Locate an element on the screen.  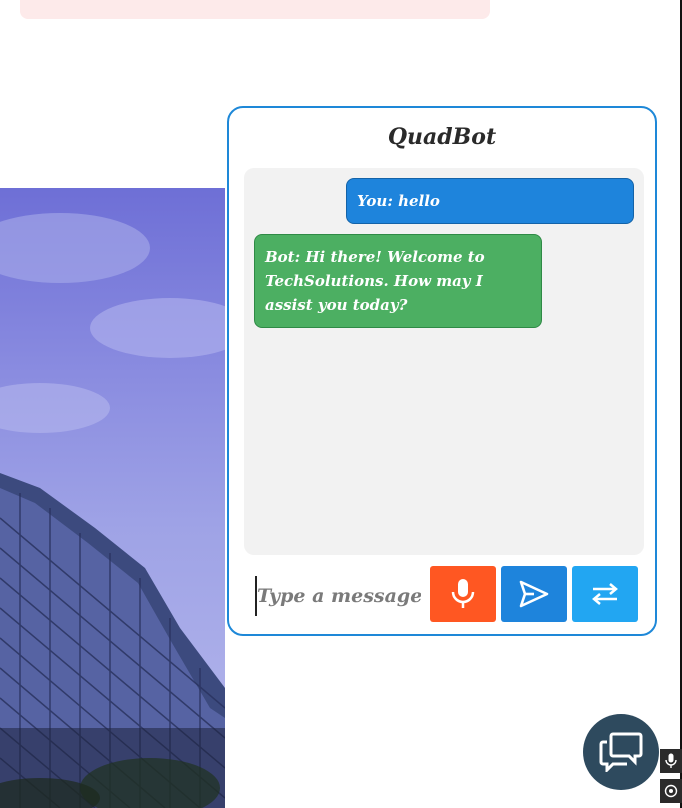
chat-title: QuadBot is located at coordinates (442, 137).